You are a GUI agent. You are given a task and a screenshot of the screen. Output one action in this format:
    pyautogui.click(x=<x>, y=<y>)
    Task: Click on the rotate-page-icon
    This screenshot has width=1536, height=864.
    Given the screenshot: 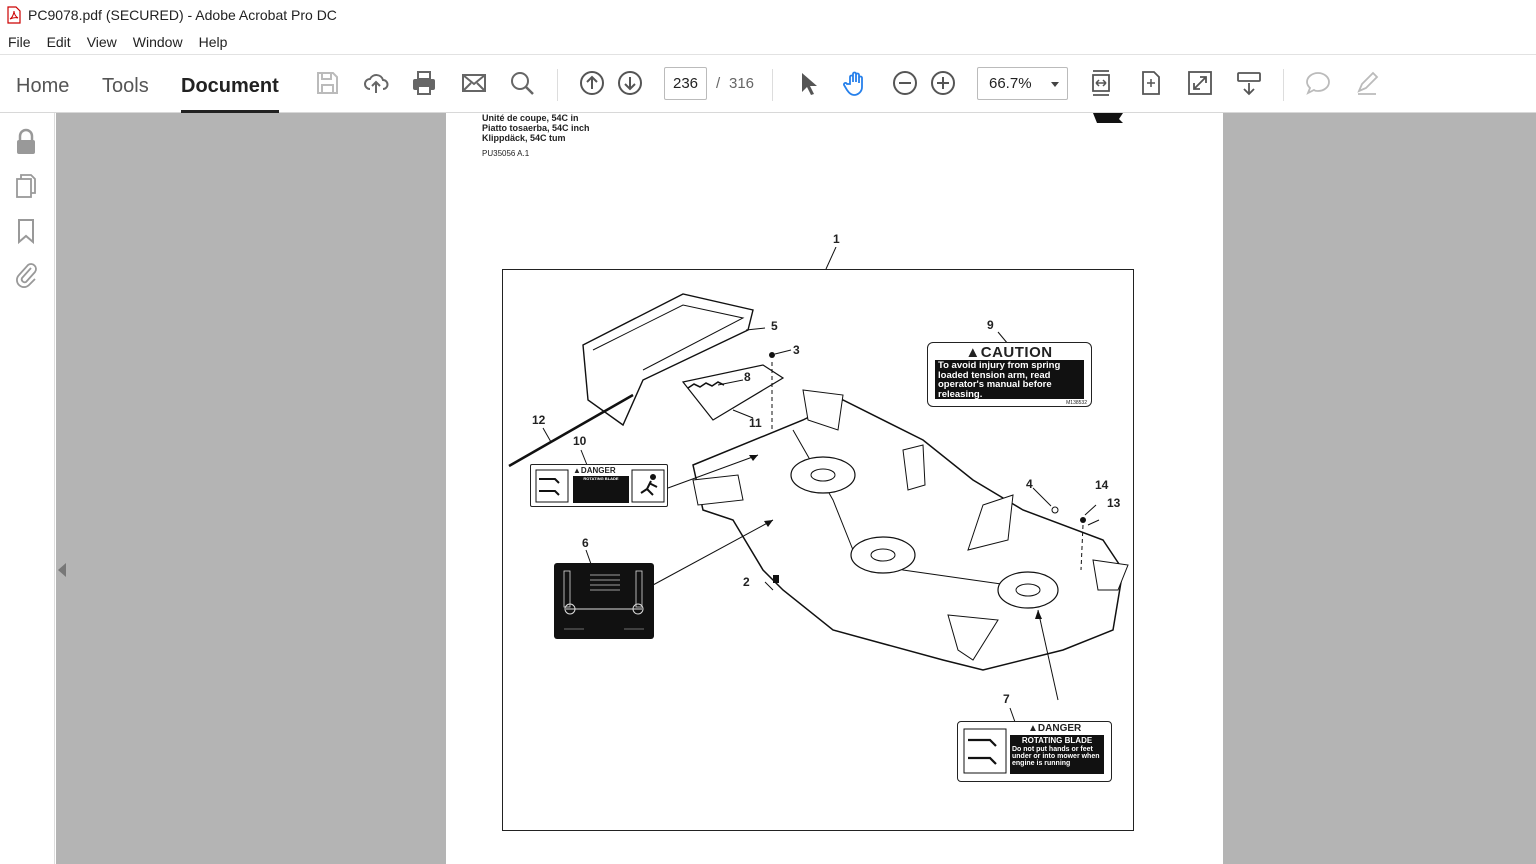 What is the action you would take?
    pyautogui.click(x=1151, y=83)
    